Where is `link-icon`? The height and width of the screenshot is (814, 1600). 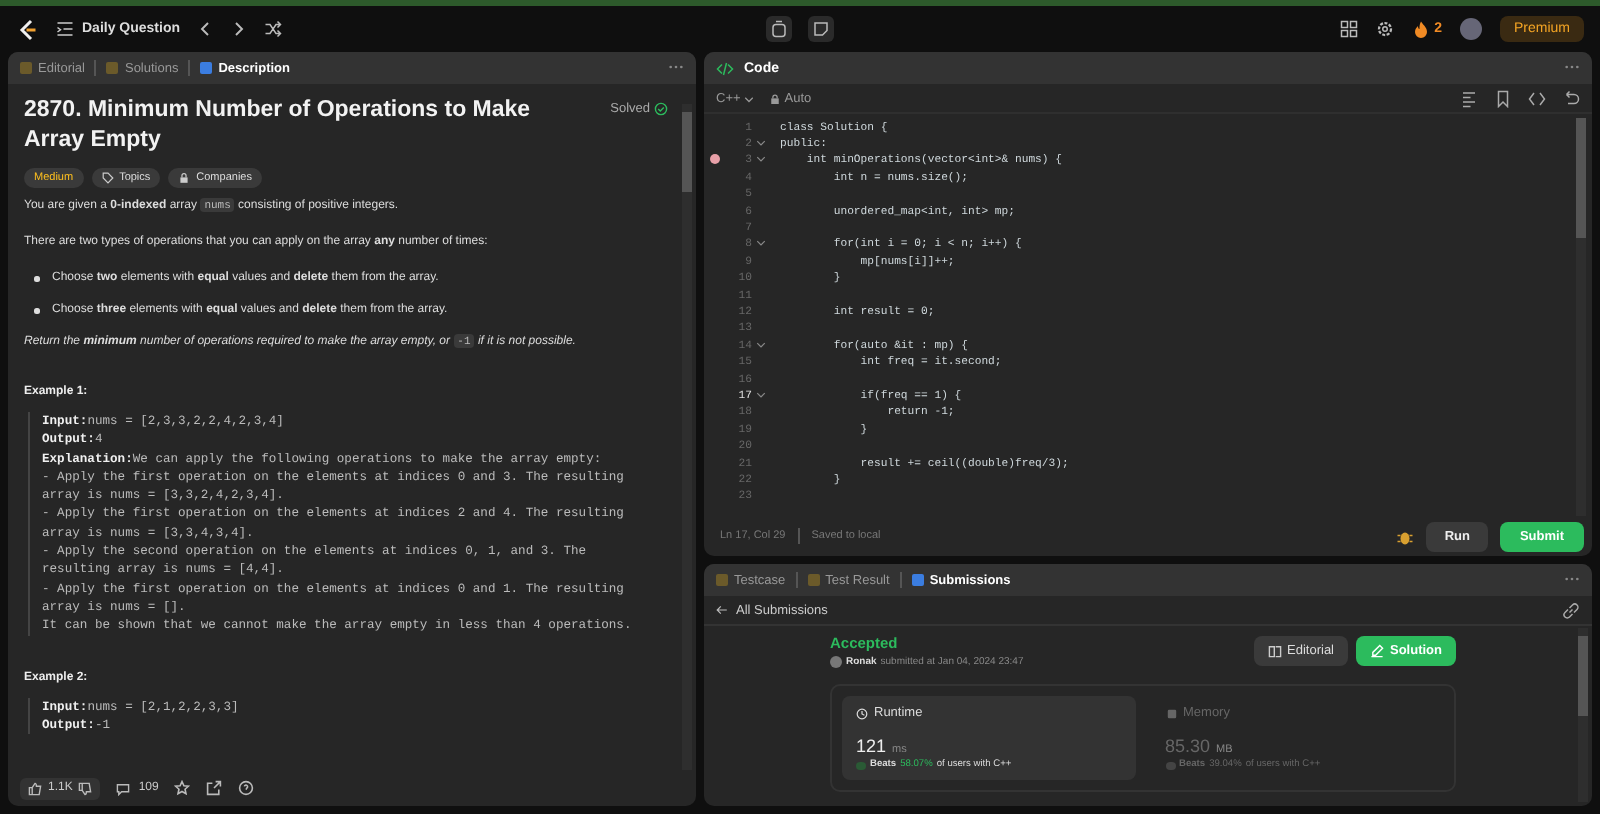 link-icon is located at coordinates (1571, 610).